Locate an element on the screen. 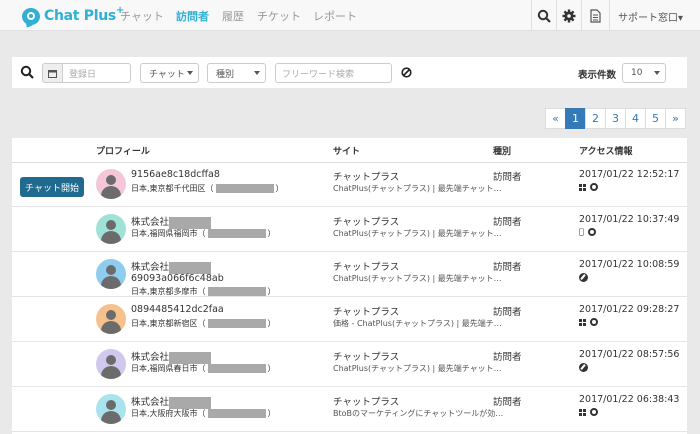 The image size is (700, 434). access-datetime: 2017/01/22 12:52:17 is located at coordinates (629, 174).